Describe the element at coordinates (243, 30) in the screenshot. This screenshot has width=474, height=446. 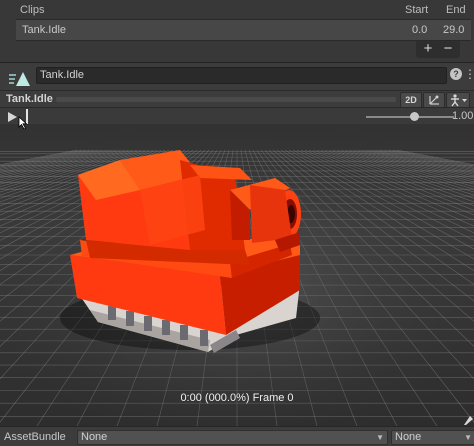
I see `clip-row: Tank.Idle 0.0 29.0` at that location.